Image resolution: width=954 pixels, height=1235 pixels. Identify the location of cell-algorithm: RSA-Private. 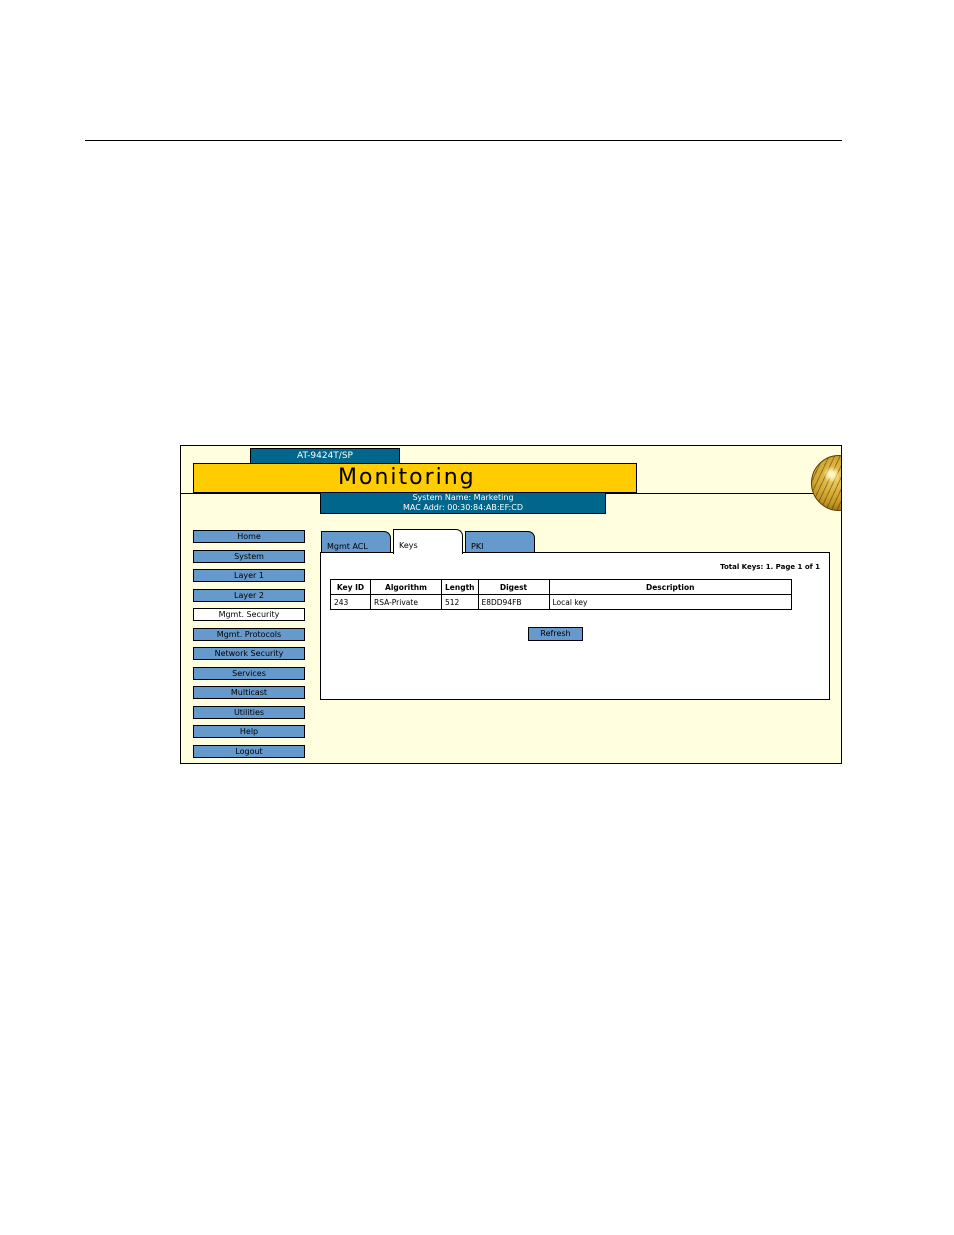
(406, 602).